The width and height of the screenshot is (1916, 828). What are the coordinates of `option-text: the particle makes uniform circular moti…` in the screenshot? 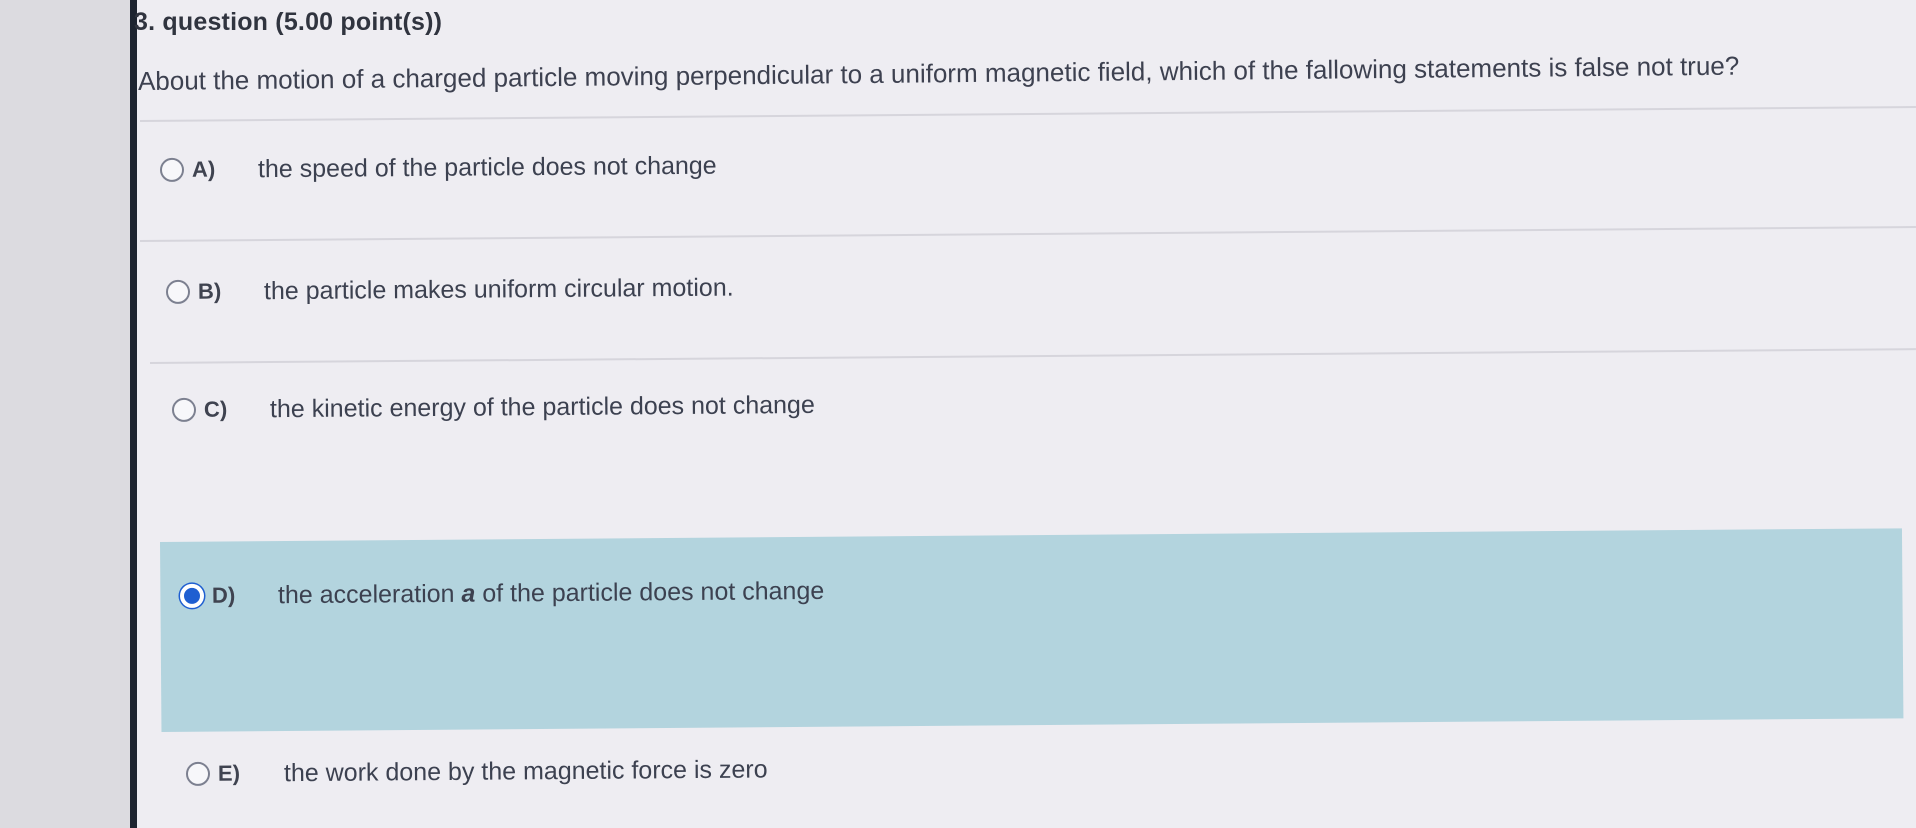 It's located at (499, 289).